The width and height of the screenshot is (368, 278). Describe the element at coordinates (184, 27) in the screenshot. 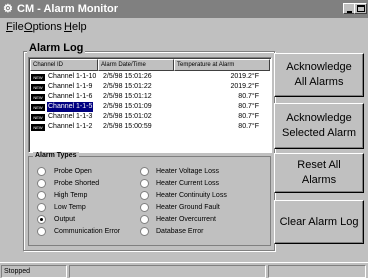

I see `menu-bar: File Options Help` at that location.